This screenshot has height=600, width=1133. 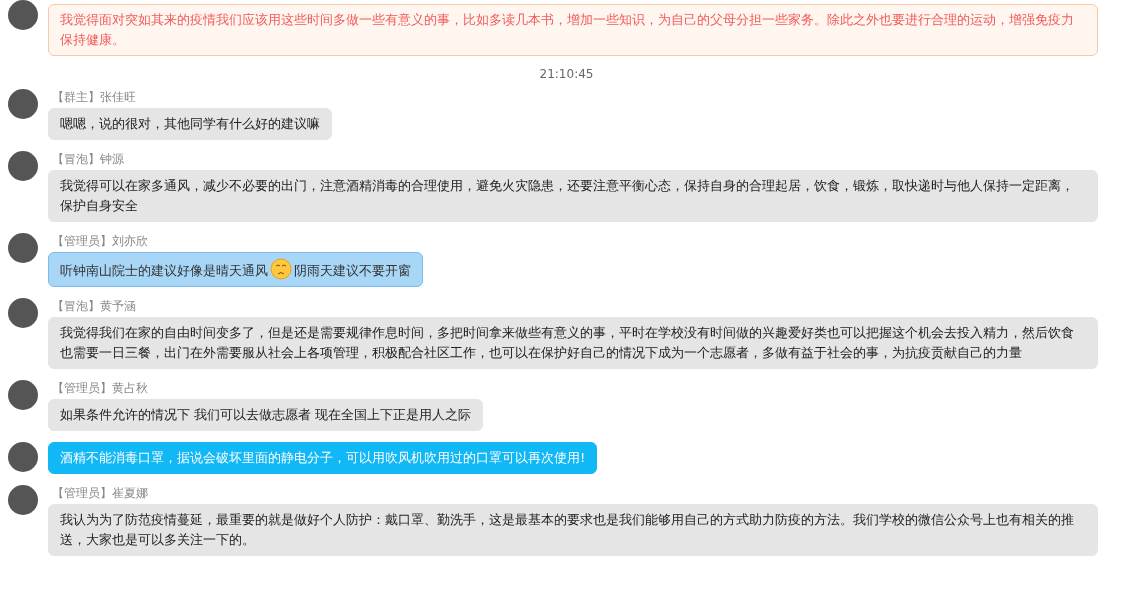 What do you see at coordinates (573, 196) in the screenshot?
I see `message-bubble: 我觉得可以在家多通风，减少不必要的出门，注意酒精消毒的合理使用，避免火灾隐患，还要注意平衡心态，保持自身的合理起居，饮食，锻炼，取快递时与他人保持一定距离，保护自身安全` at bounding box center [573, 196].